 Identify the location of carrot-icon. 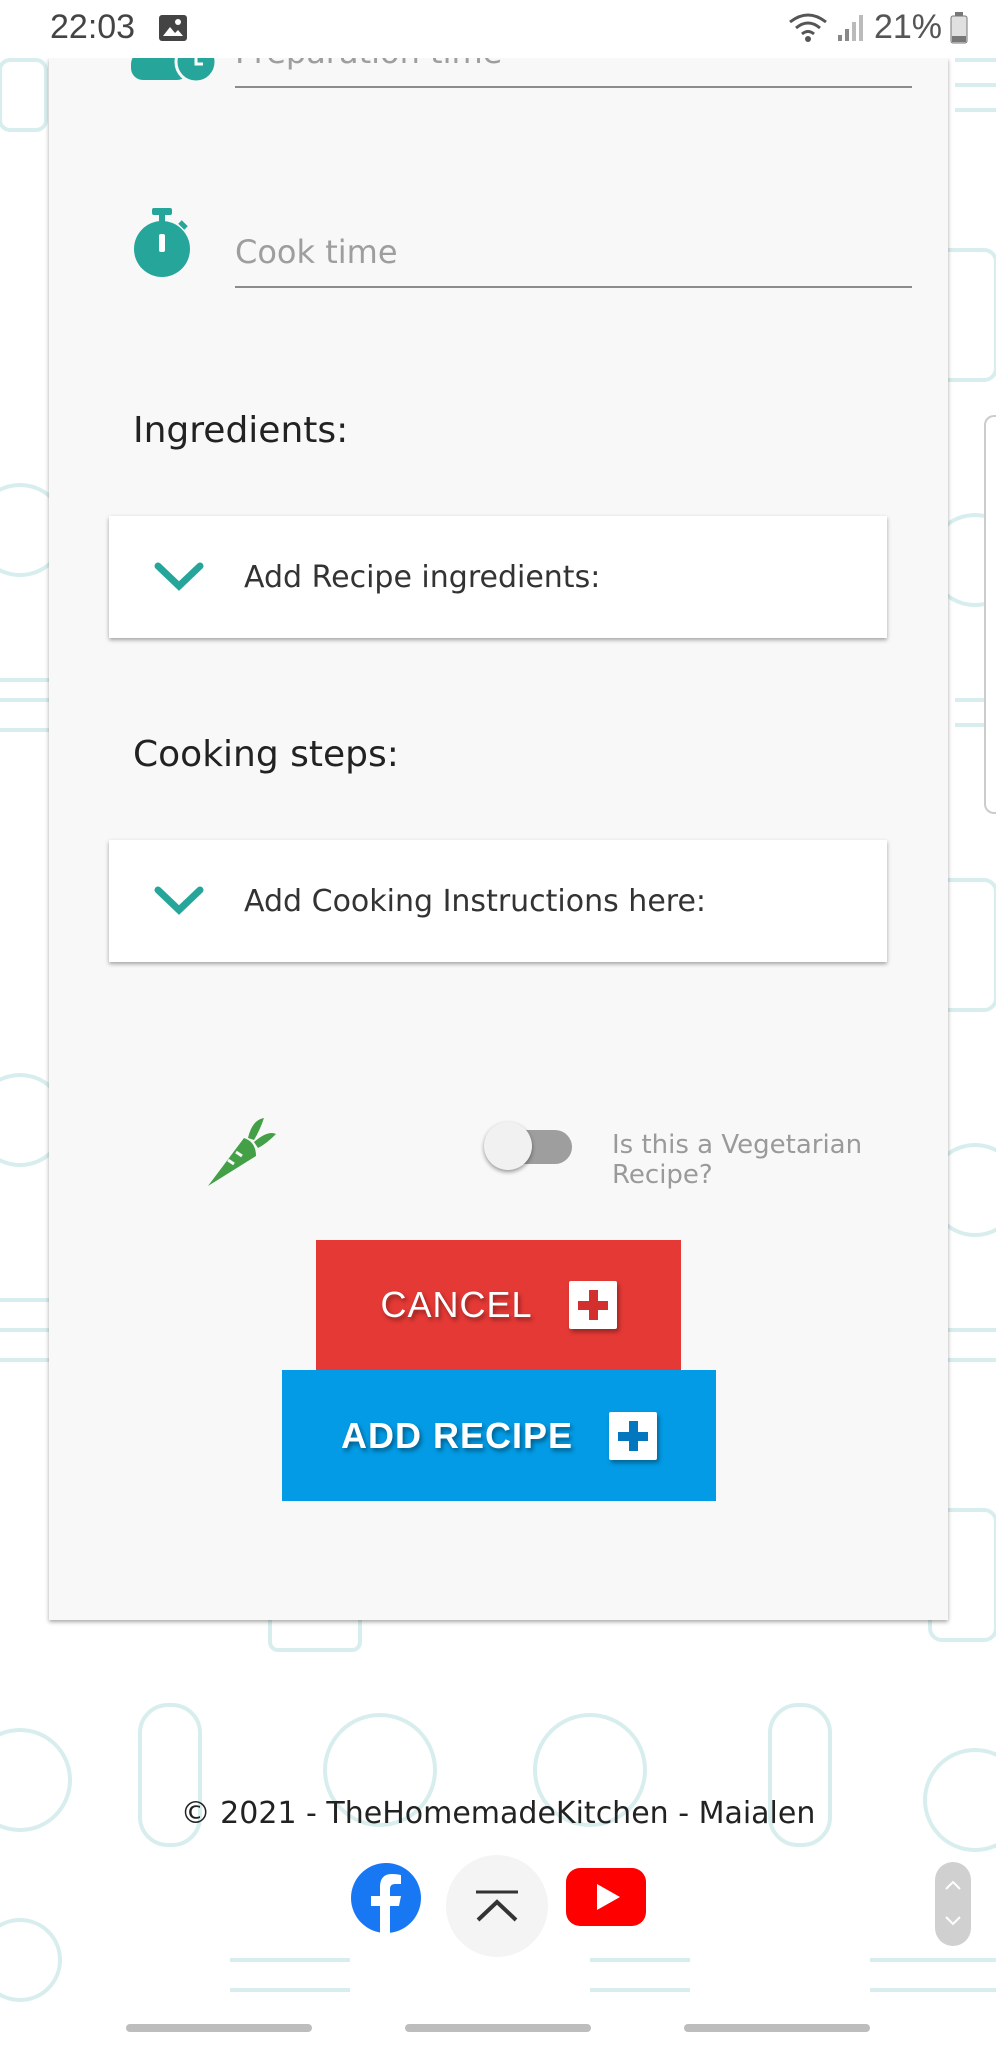
(242, 1152).